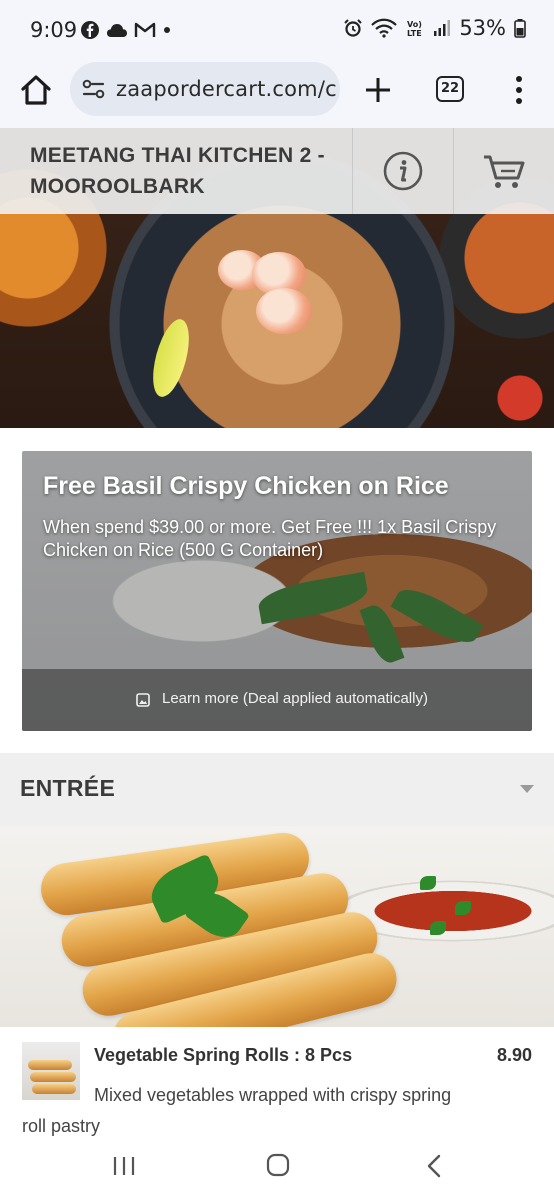  What do you see at coordinates (36, 90) in the screenshot?
I see `home-icon` at bounding box center [36, 90].